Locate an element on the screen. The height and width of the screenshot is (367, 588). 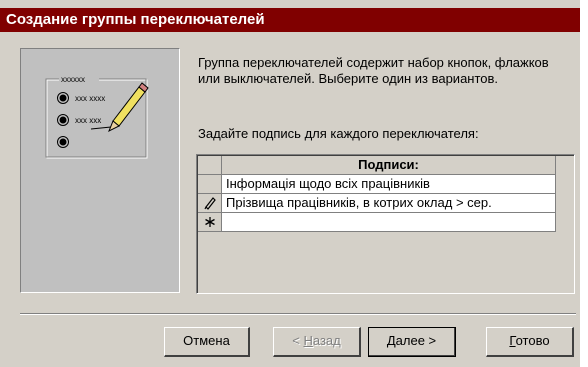
illustration-group-label: xxxxxx is located at coordinates (73, 79).